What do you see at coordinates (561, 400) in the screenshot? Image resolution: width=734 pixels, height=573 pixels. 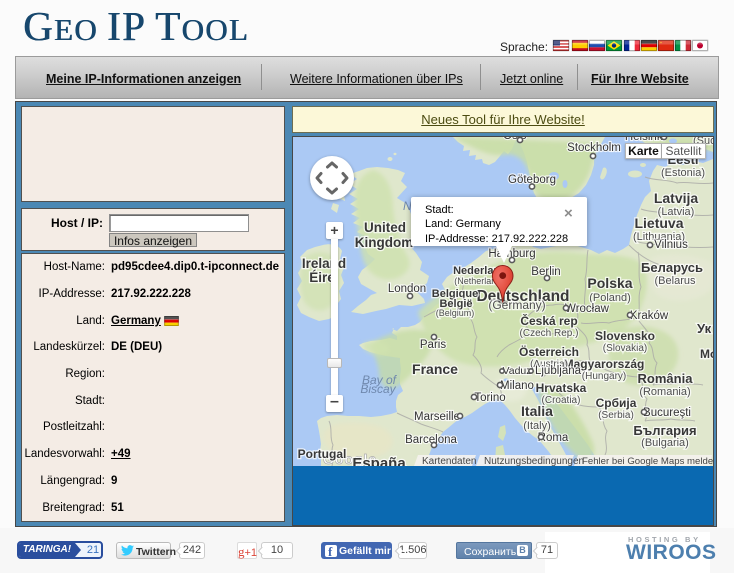 I see `svg-text: (Croatia)` at bounding box center [561, 400].